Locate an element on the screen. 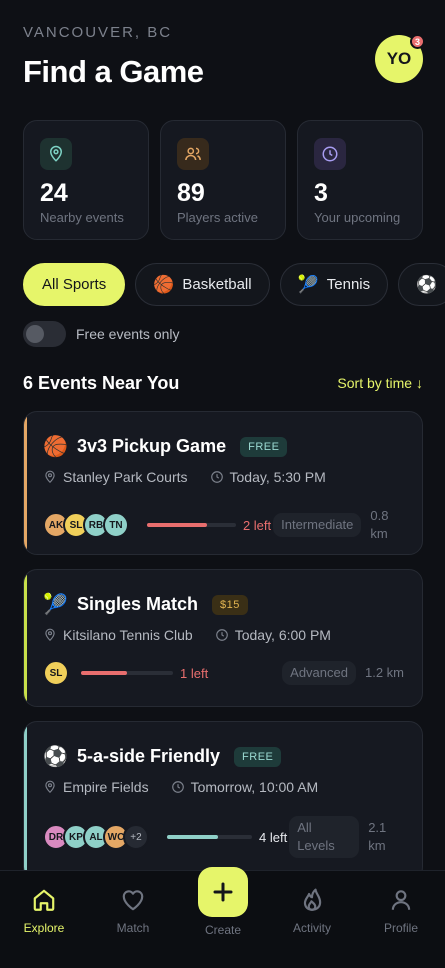  tab-label: Explore is located at coordinates (44, 928).